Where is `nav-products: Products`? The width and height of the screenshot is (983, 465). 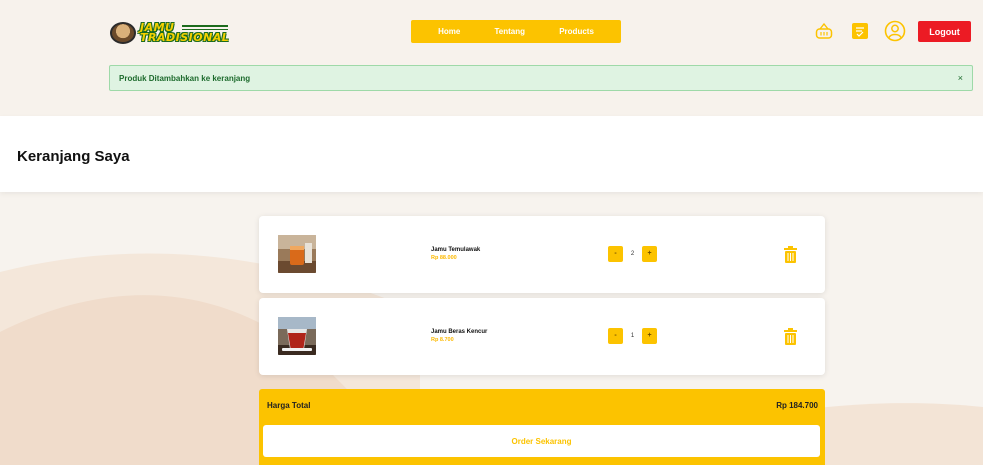 nav-products: Products is located at coordinates (576, 31).